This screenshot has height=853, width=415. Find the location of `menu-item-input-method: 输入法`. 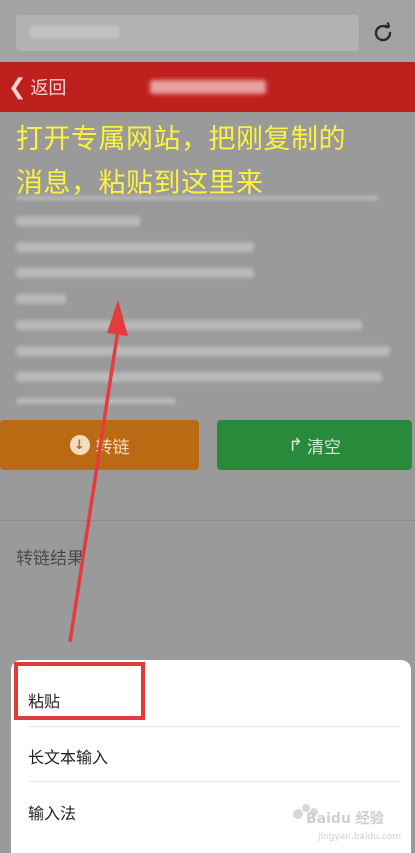

menu-item-input-method: 输入法 is located at coordinates (52, 812).